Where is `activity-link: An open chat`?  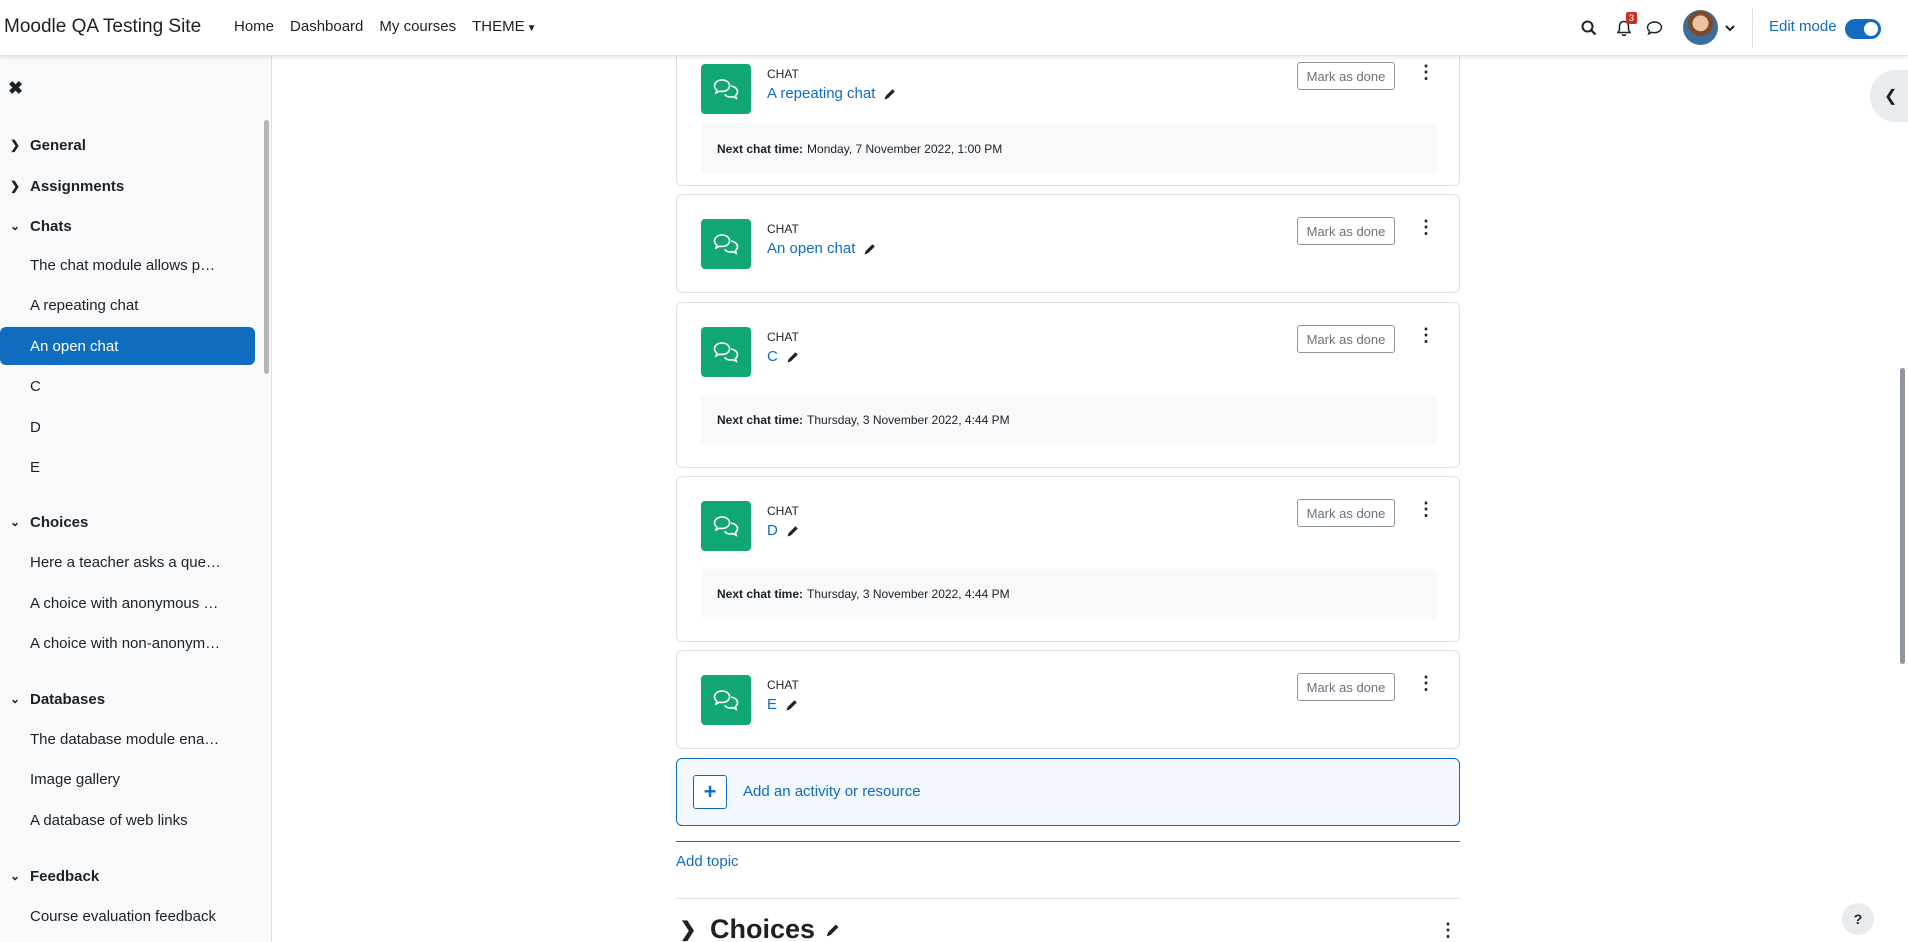 activity-link: An open chat is located at coordinates (822, 248).